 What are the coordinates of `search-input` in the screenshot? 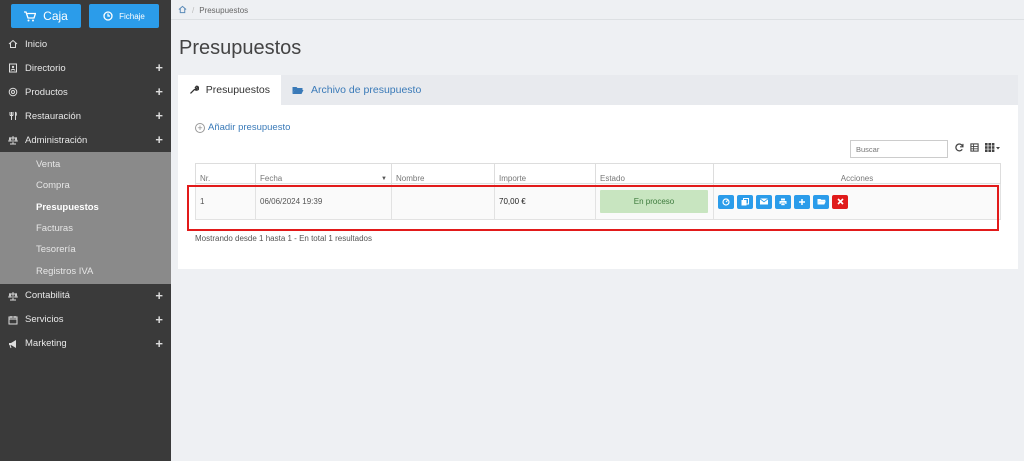 It's located at (899, 149).